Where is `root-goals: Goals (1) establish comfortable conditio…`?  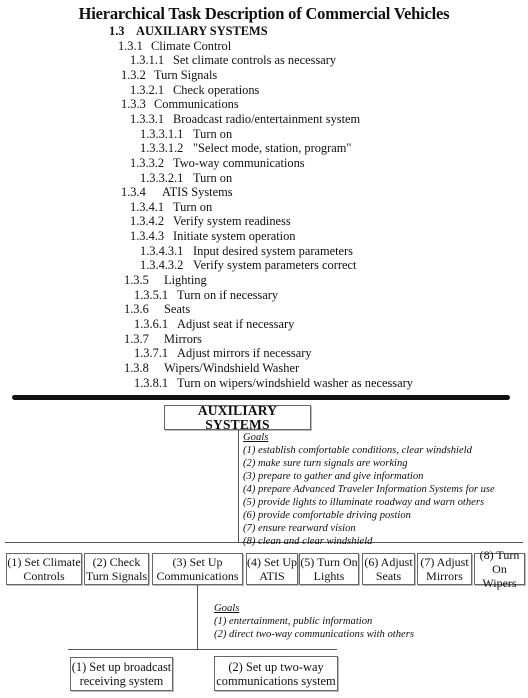 root-goals: Goals (1) establish comfortable conditio… is located at coordinates (369, 489).